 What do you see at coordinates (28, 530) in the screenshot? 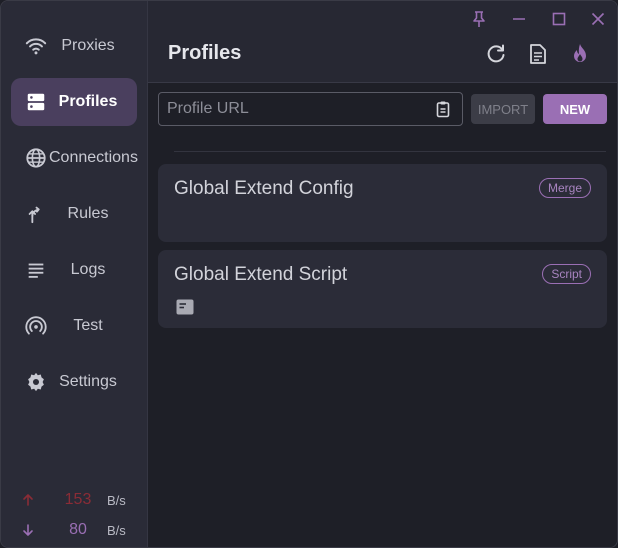
I see `arrow-down-icon` at bounding box center [28, 530].